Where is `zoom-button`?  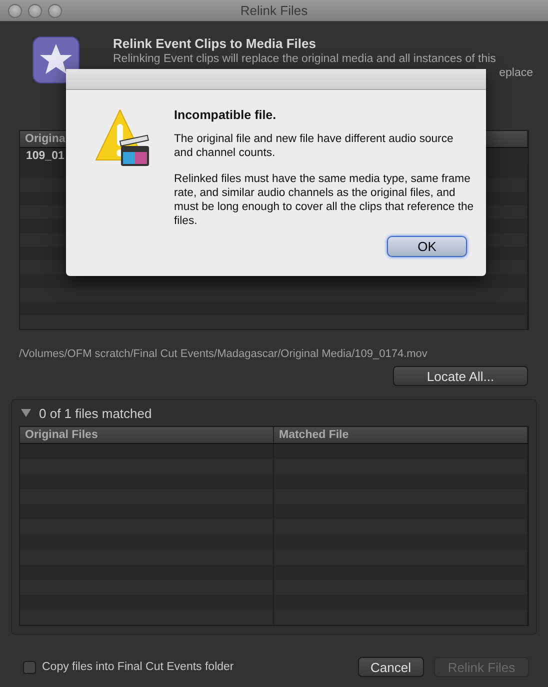 zoom-button is located at coordinates (55, 11).